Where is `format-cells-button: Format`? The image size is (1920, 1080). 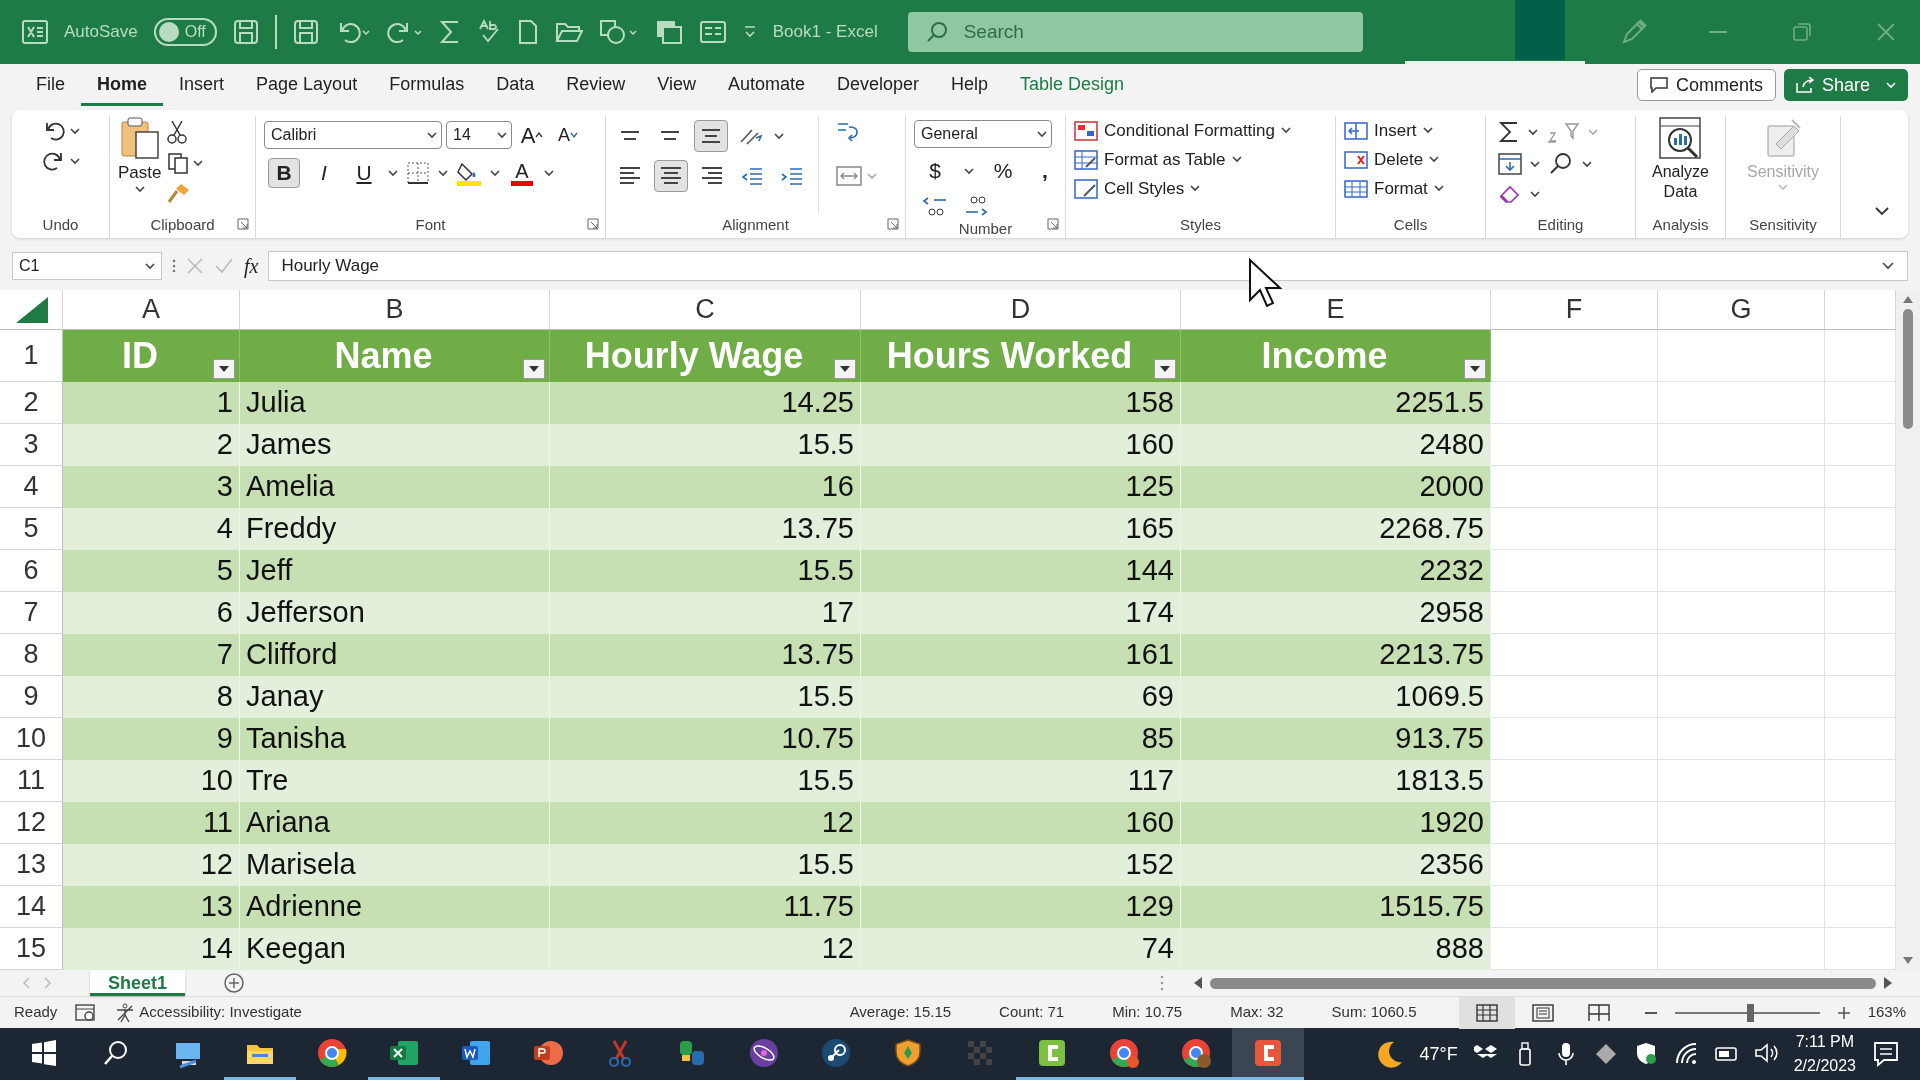
format-cells-button: Format is located at coordinates (1394, 188).